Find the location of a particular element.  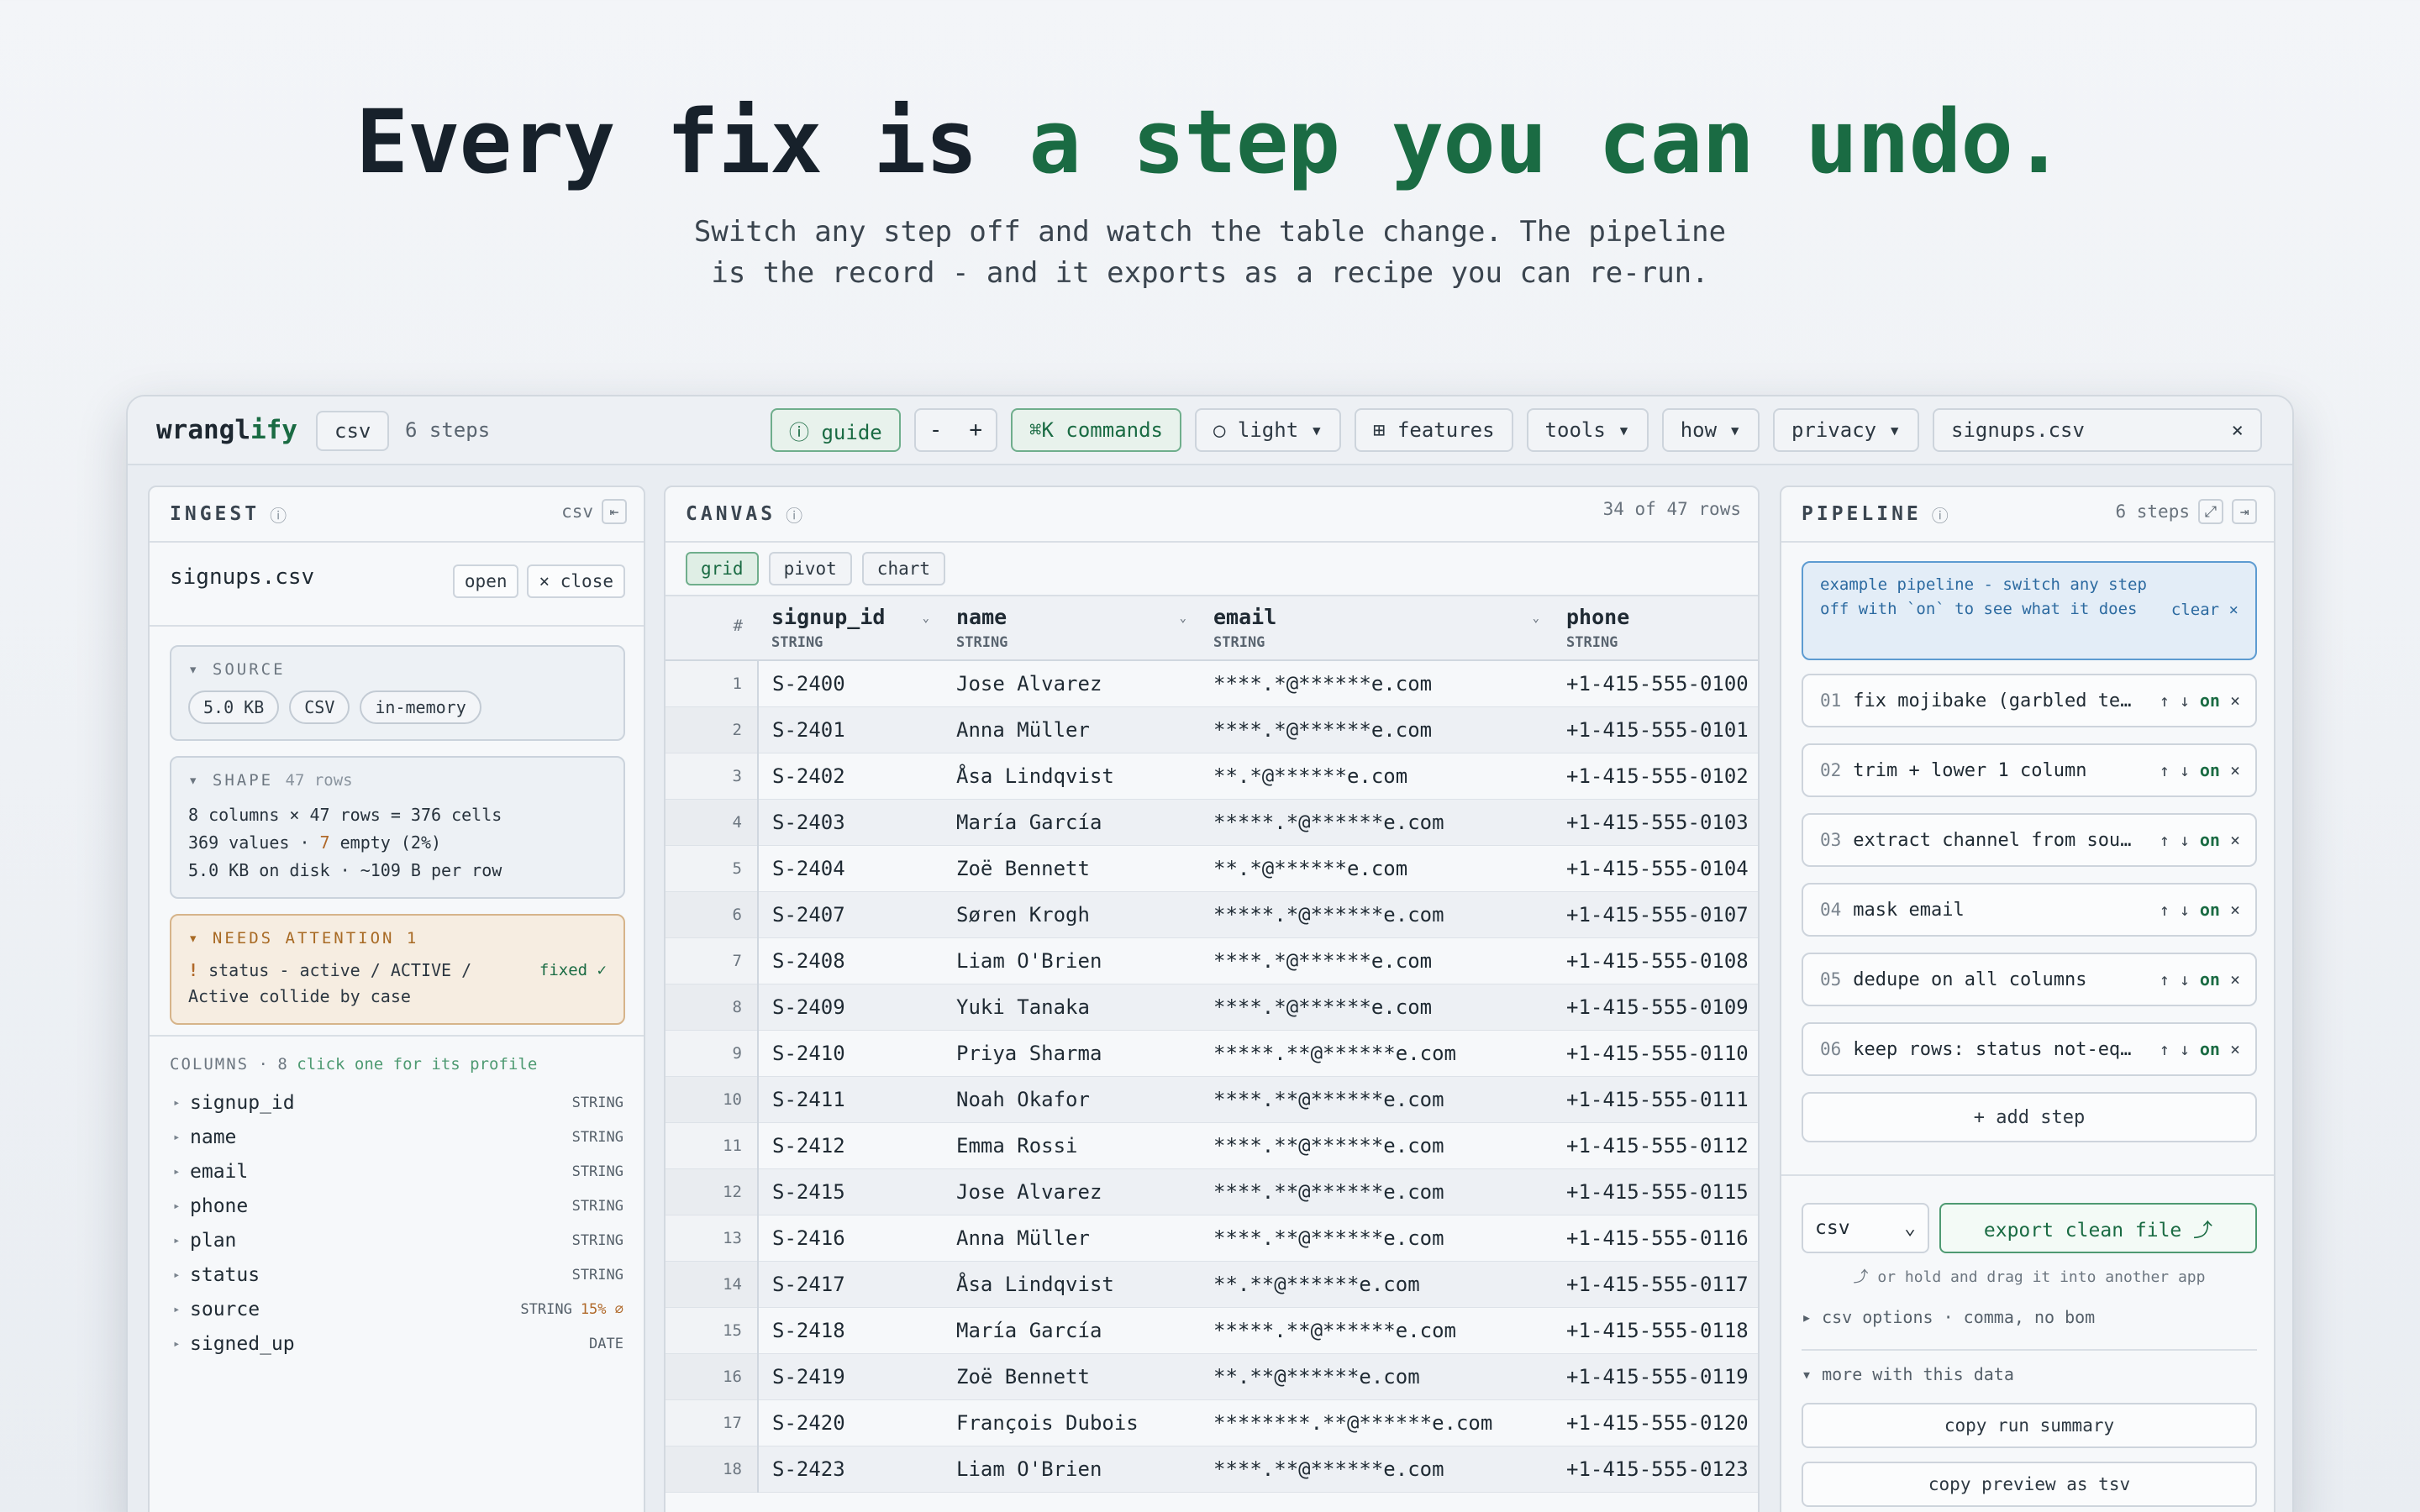

zoom-out-button: - is located at coordinates (936, 430).